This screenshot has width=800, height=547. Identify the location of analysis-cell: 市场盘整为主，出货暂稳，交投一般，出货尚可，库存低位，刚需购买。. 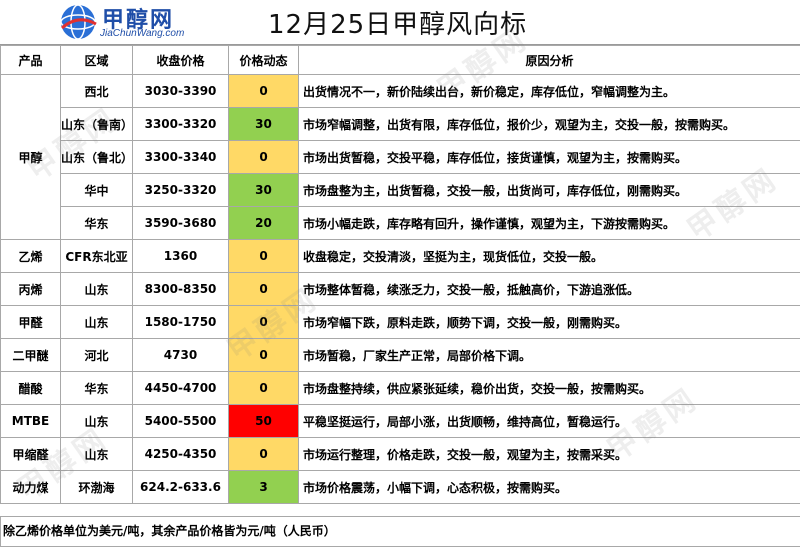
(549, 190).